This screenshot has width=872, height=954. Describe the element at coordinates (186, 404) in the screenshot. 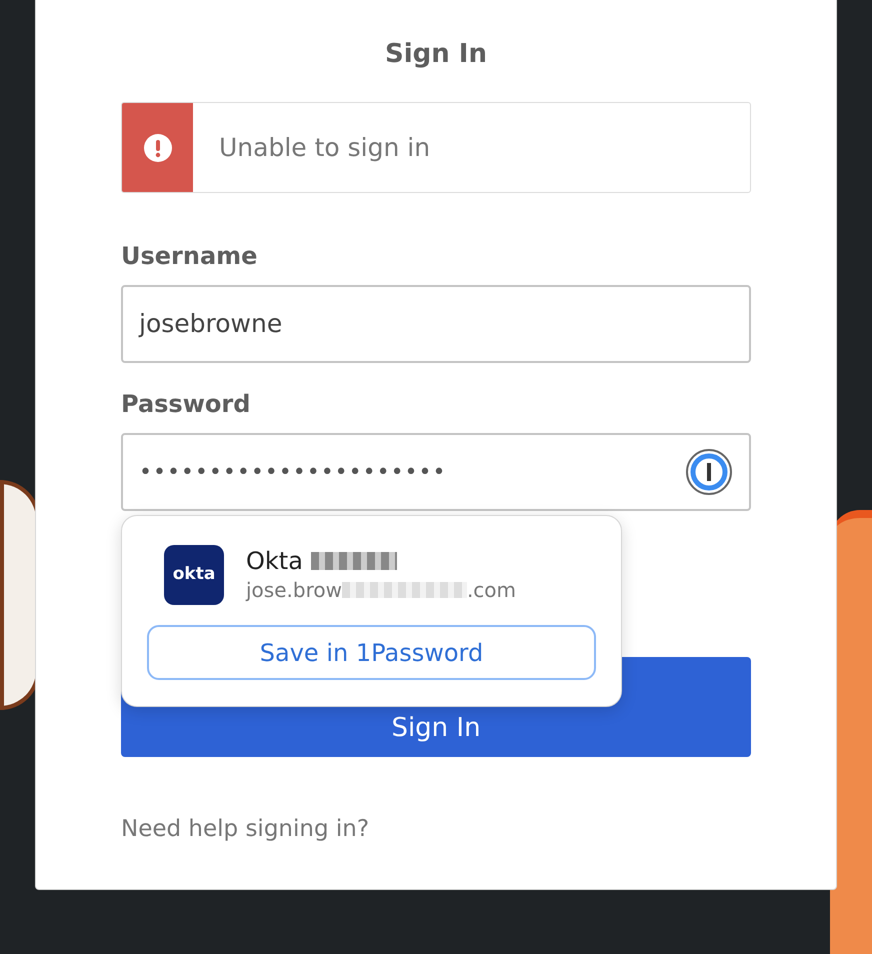

I see `field-label: Password` at that location.